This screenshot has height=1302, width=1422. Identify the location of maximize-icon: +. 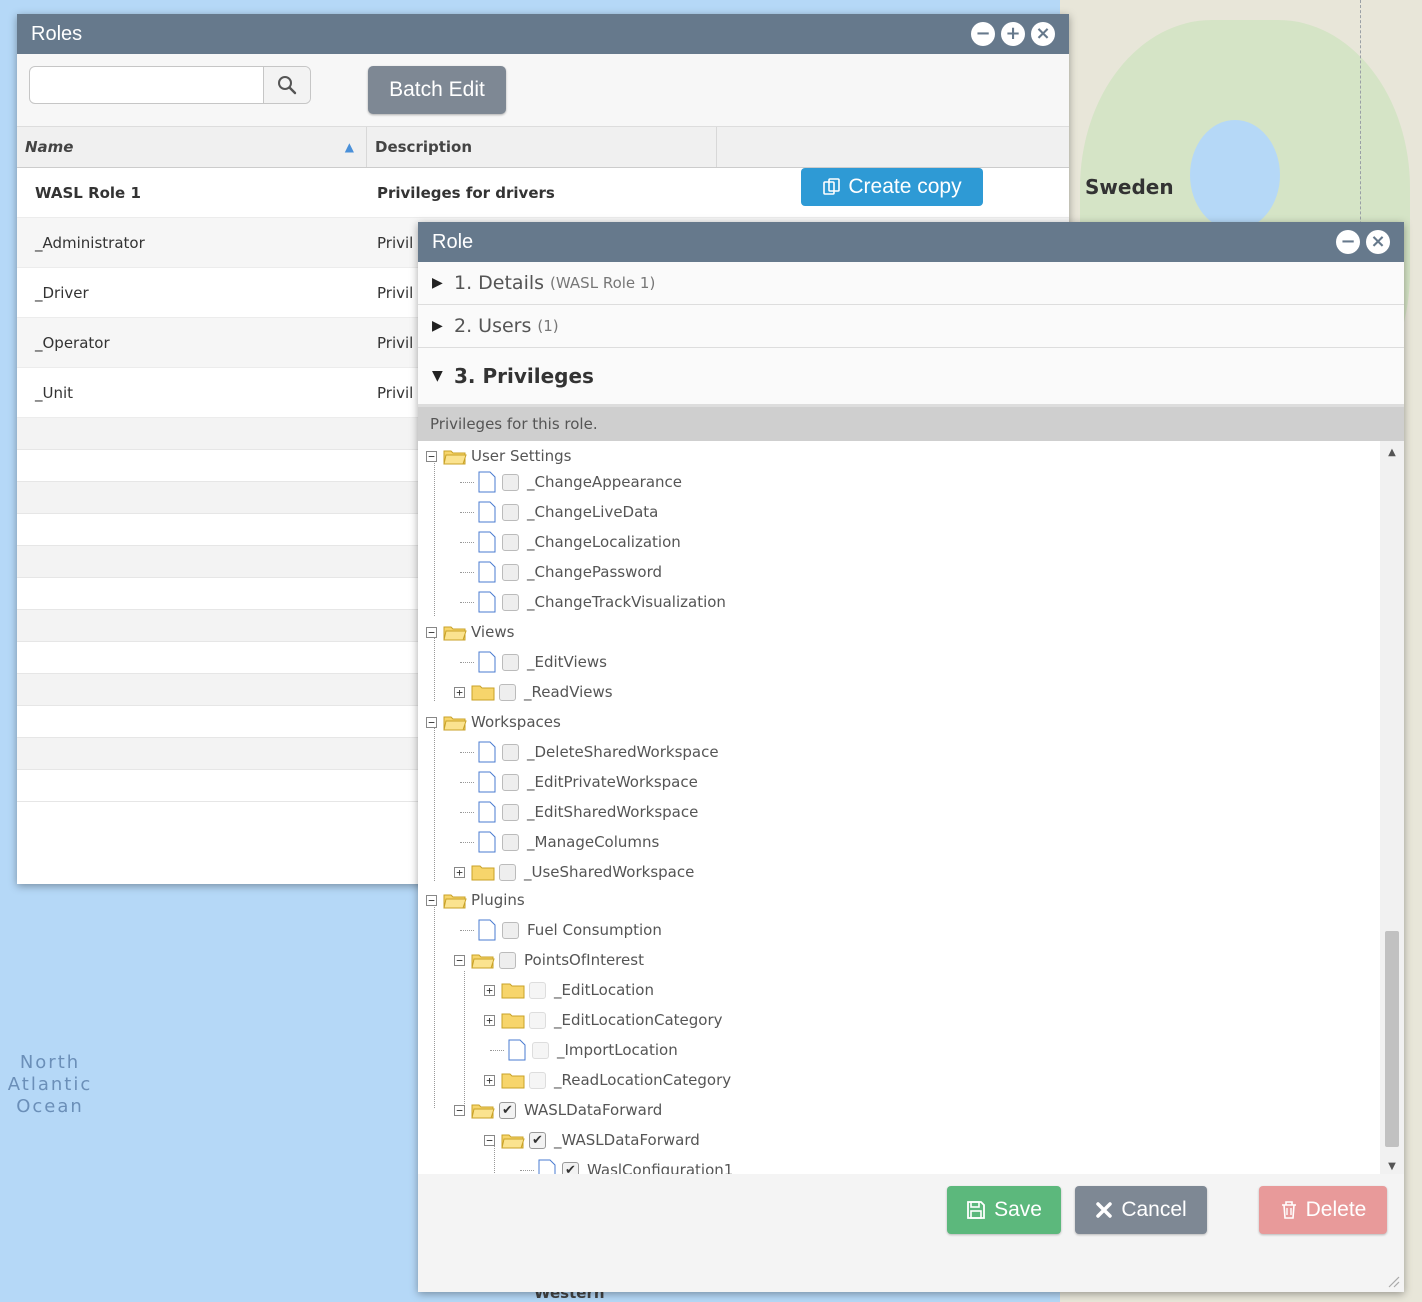
(1013, 34).